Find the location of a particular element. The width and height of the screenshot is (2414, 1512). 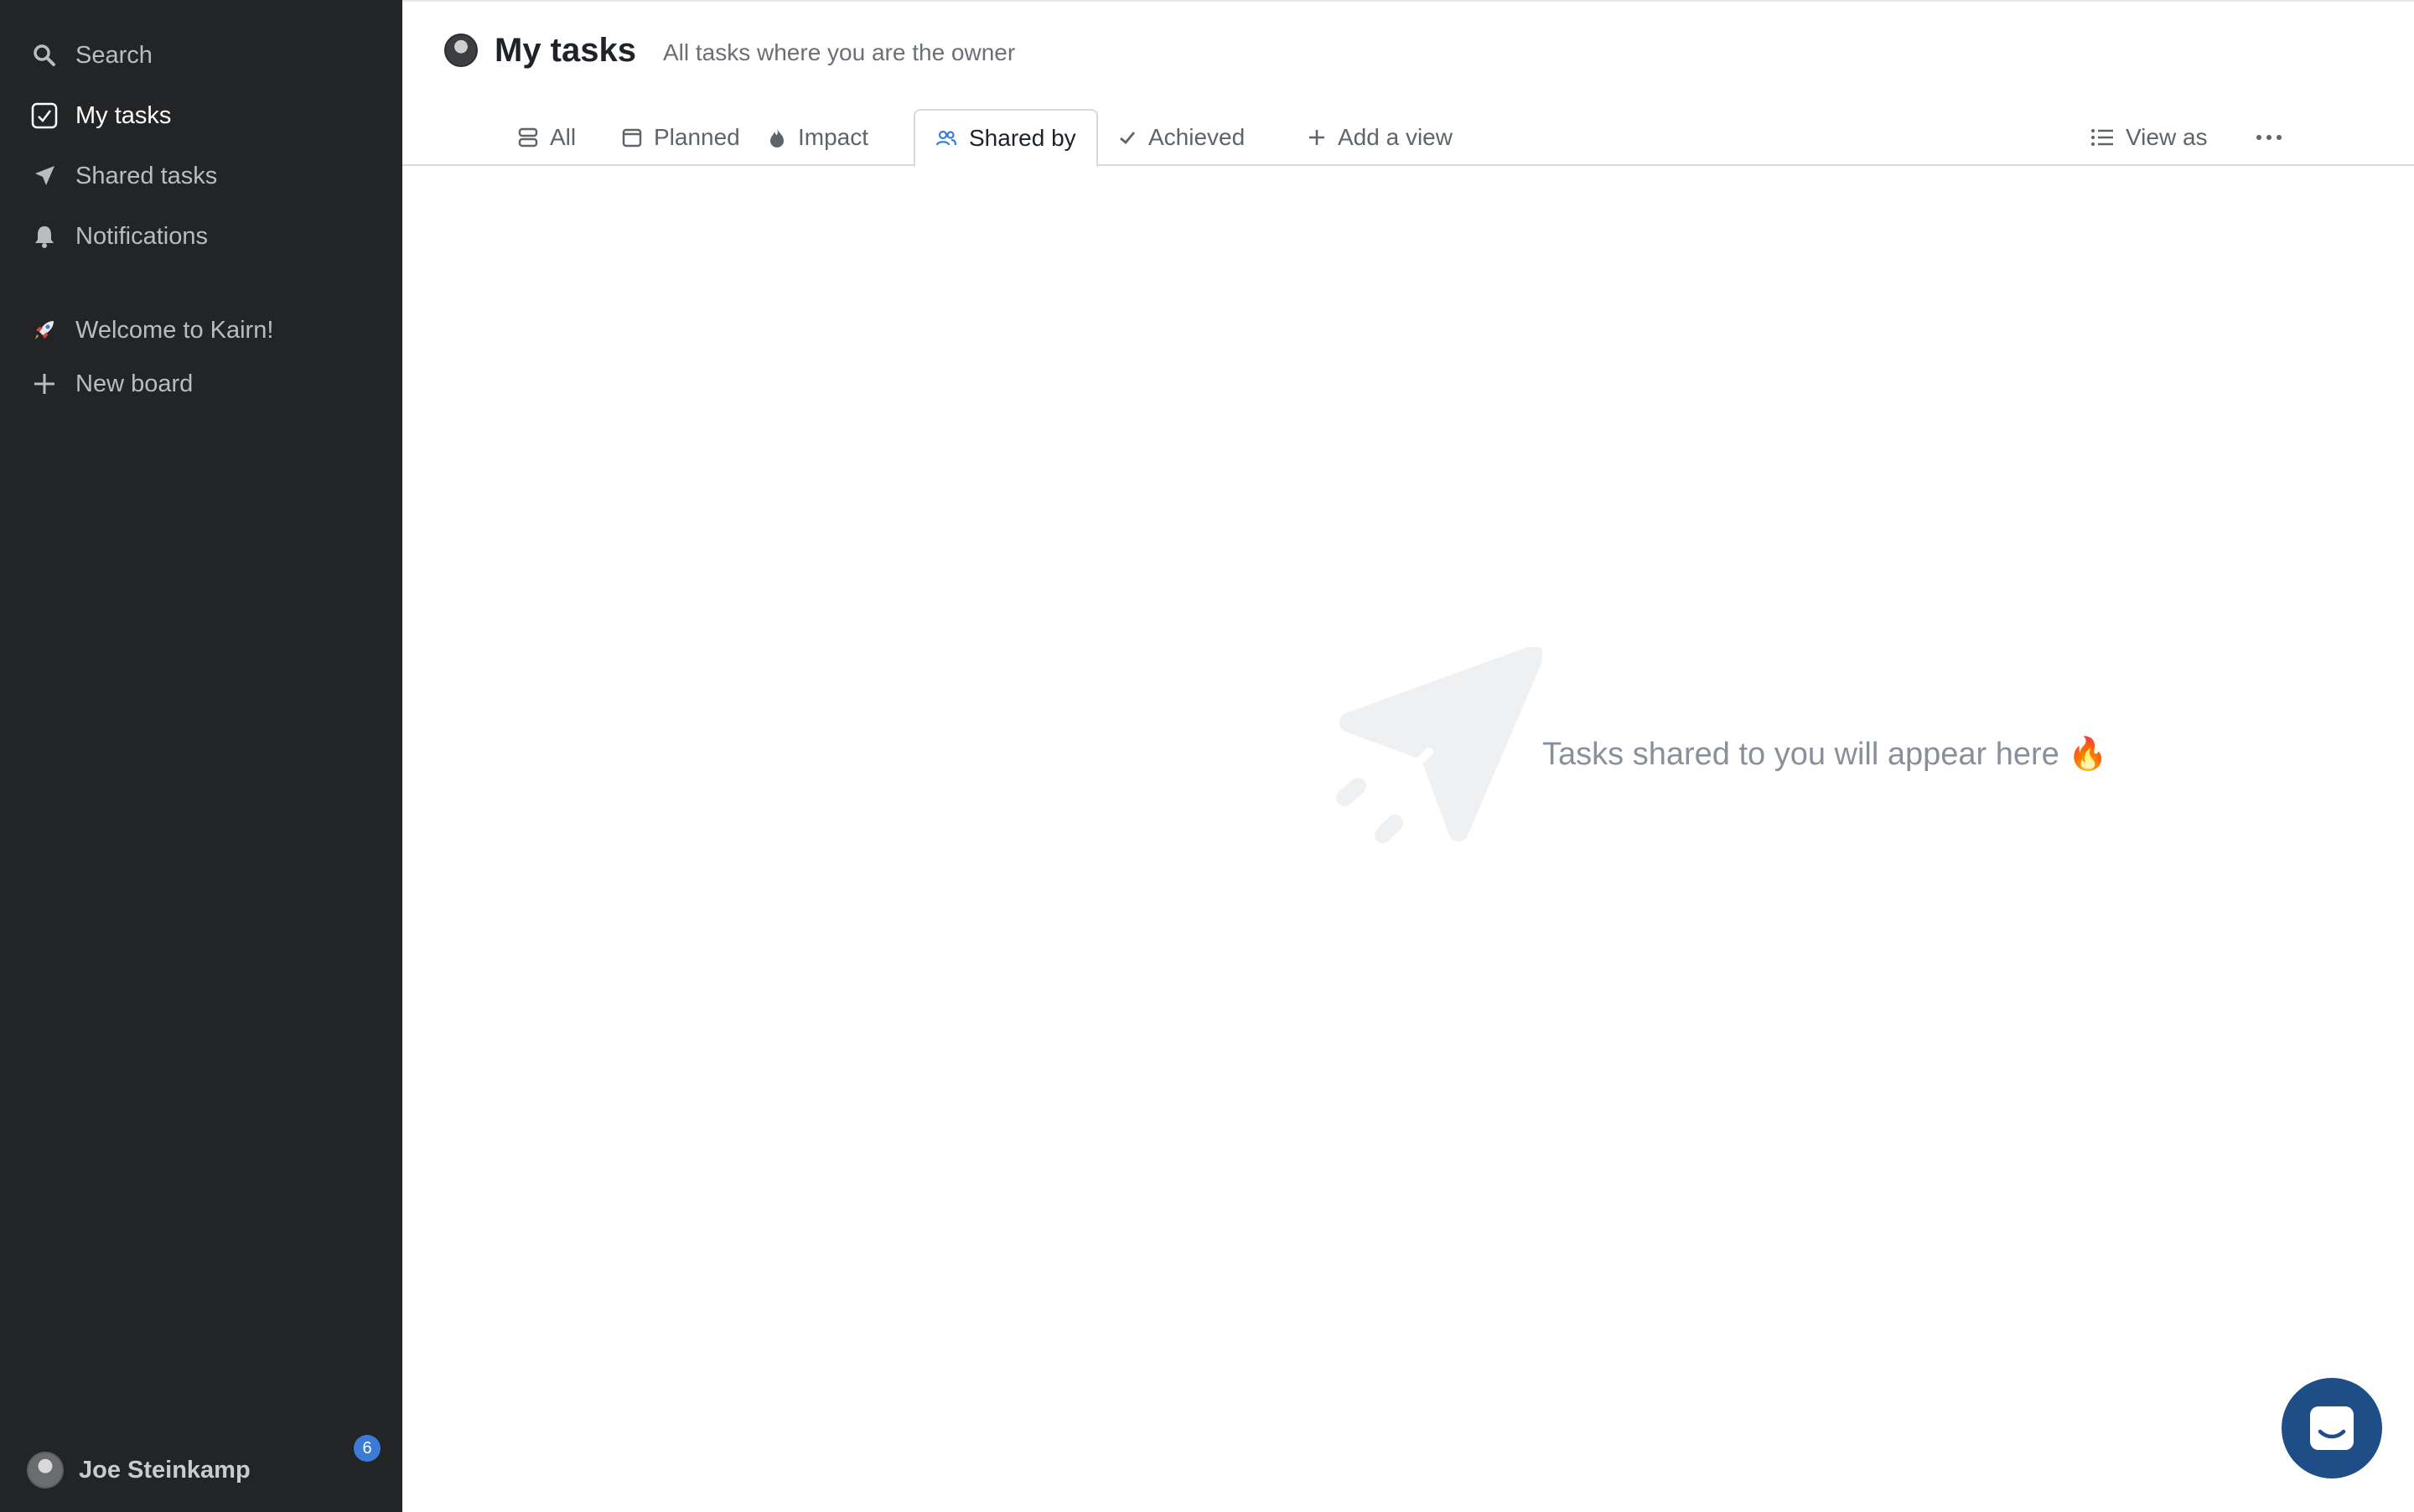

user-profile: Joe Steinkamp is located at coordinates (139, 1470).